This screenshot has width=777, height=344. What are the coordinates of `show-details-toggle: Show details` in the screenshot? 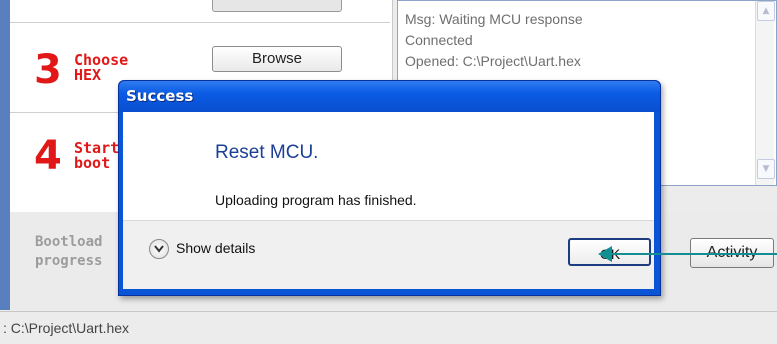 It's located at (215, 248).